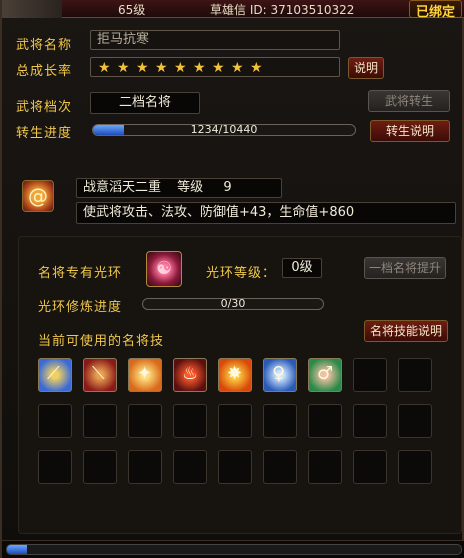 This screenshot has width=464, height=558. I want to click on growth-label: 总成长率, so click(44, 71).